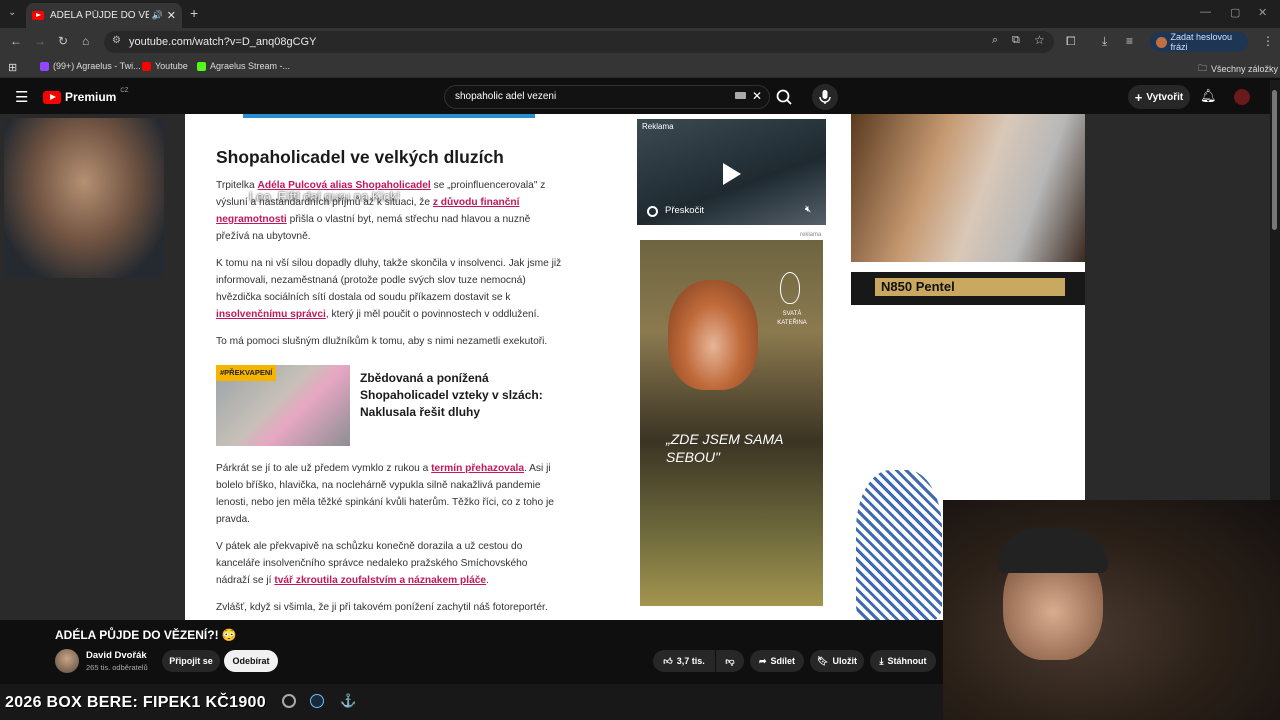  What do you see at coordinates (811, 235) in the screenshot?
I see `ad2-label: reklama` at bounding box center [811, 235].